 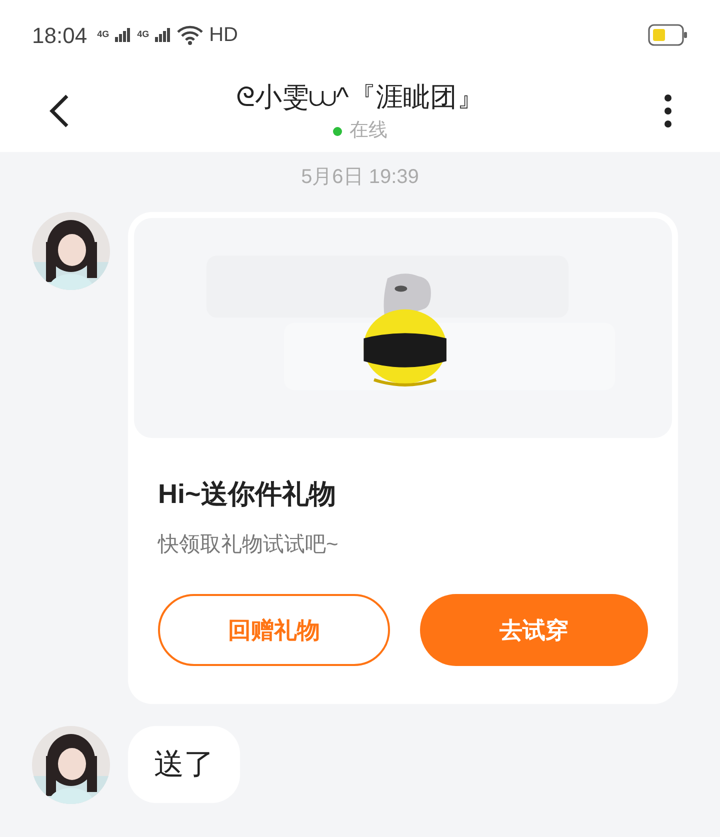 What do you see at coordinates (360, 97) in the screenshot?
I see `chat-title: ᘓ小雯⩊^『涯眦团』` at bounding box center [360, 97].